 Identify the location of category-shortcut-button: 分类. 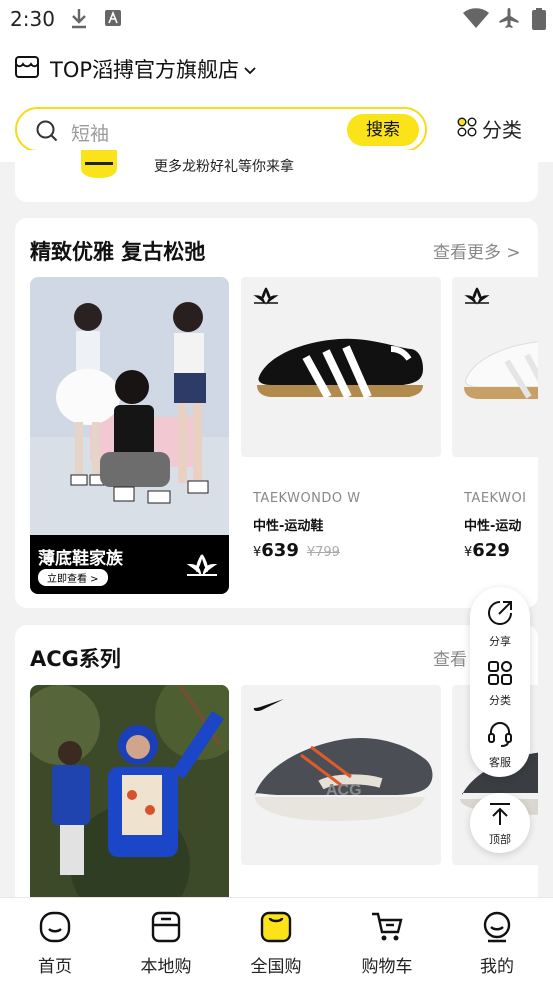
(500, 684).